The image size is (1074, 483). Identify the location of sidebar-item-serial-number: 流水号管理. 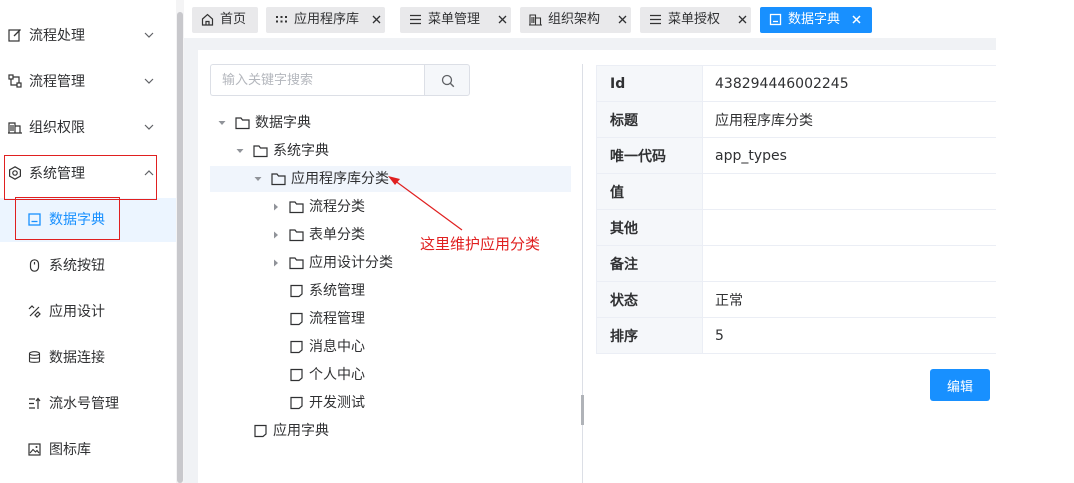
(88, 404).